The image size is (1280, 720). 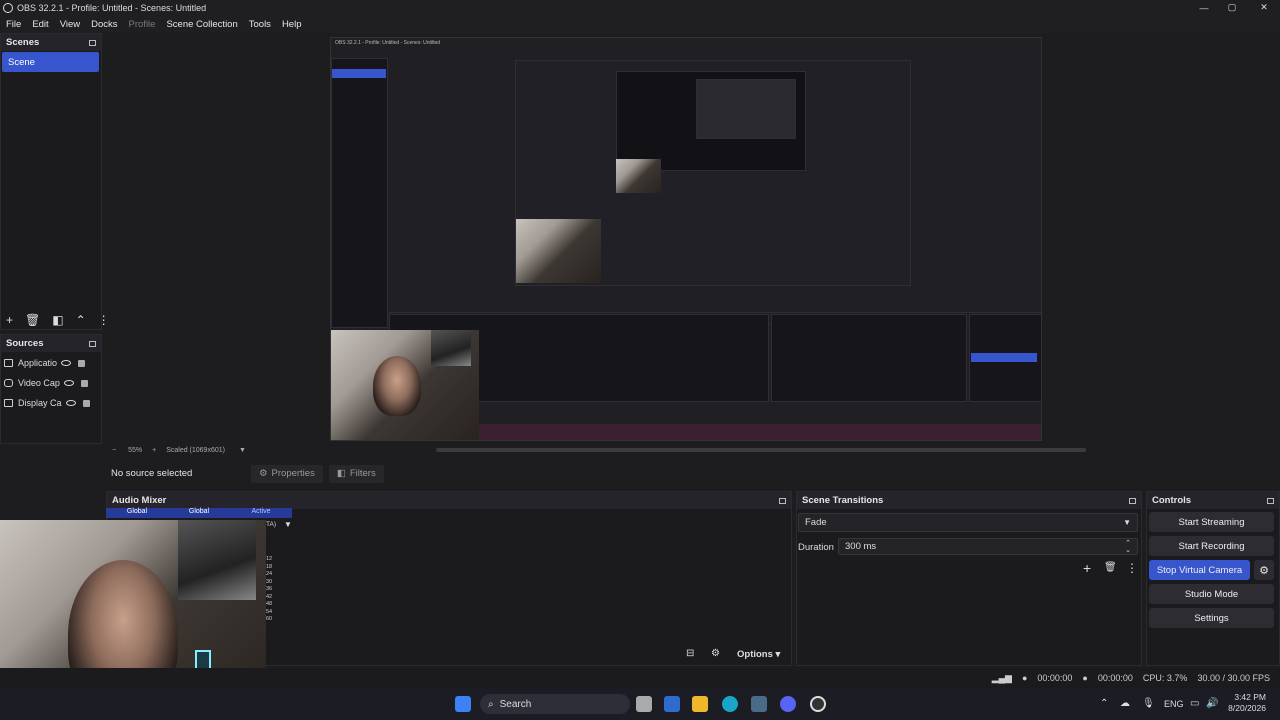 I want to click on stream-indicator-icon: ●, so click(x=1024, y=678).